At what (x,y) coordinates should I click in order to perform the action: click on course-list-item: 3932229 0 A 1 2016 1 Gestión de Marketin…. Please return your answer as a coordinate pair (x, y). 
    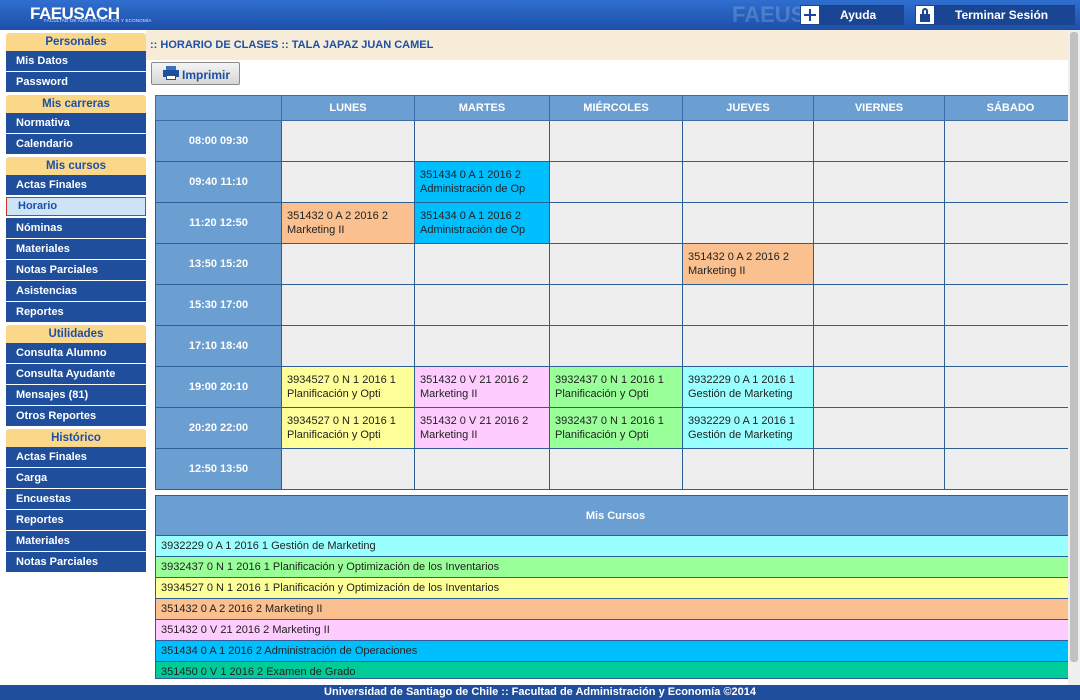
    Looking at the image, I should click on (615, 546).